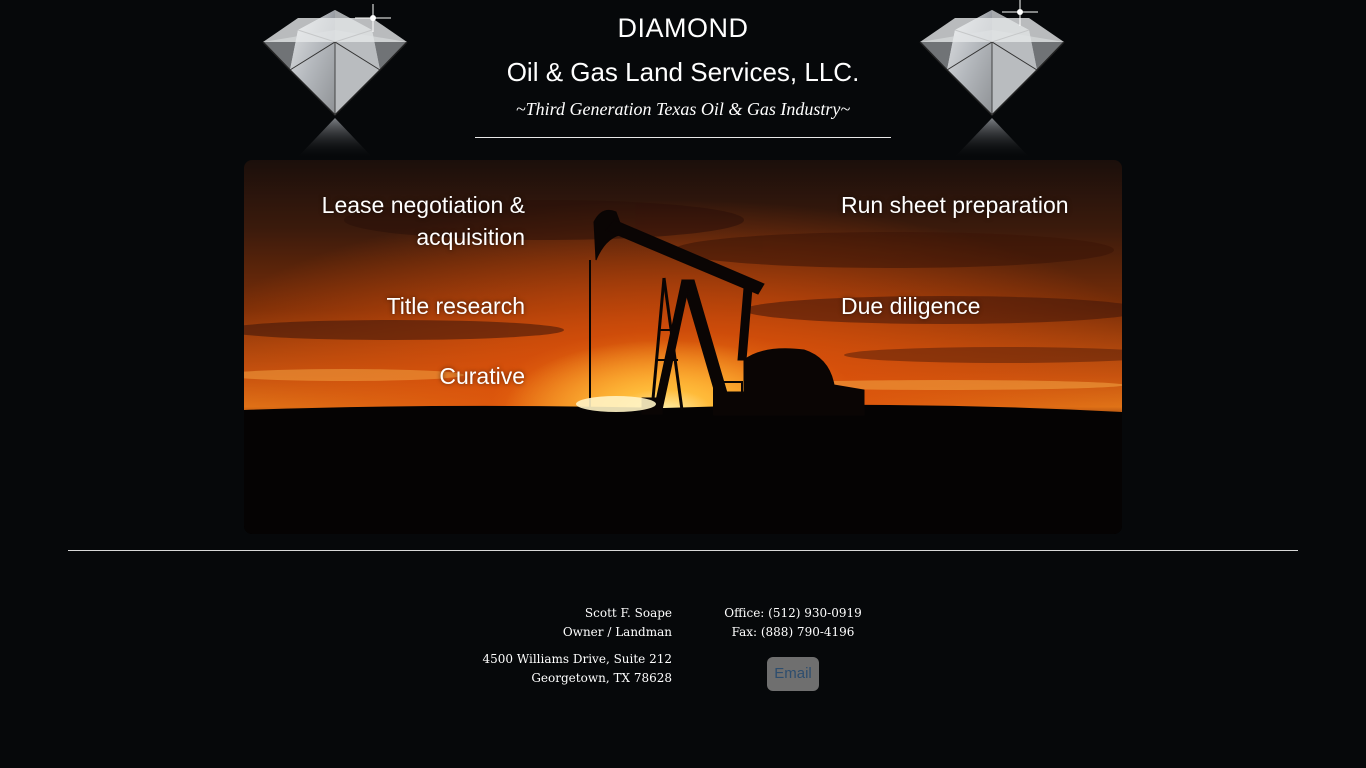 This screenshot has width=1366, height=768. What do you see at coordinates (482, 376) in the screenshot?
I see `service-curative: Curative` at bounding box center [482, 376].